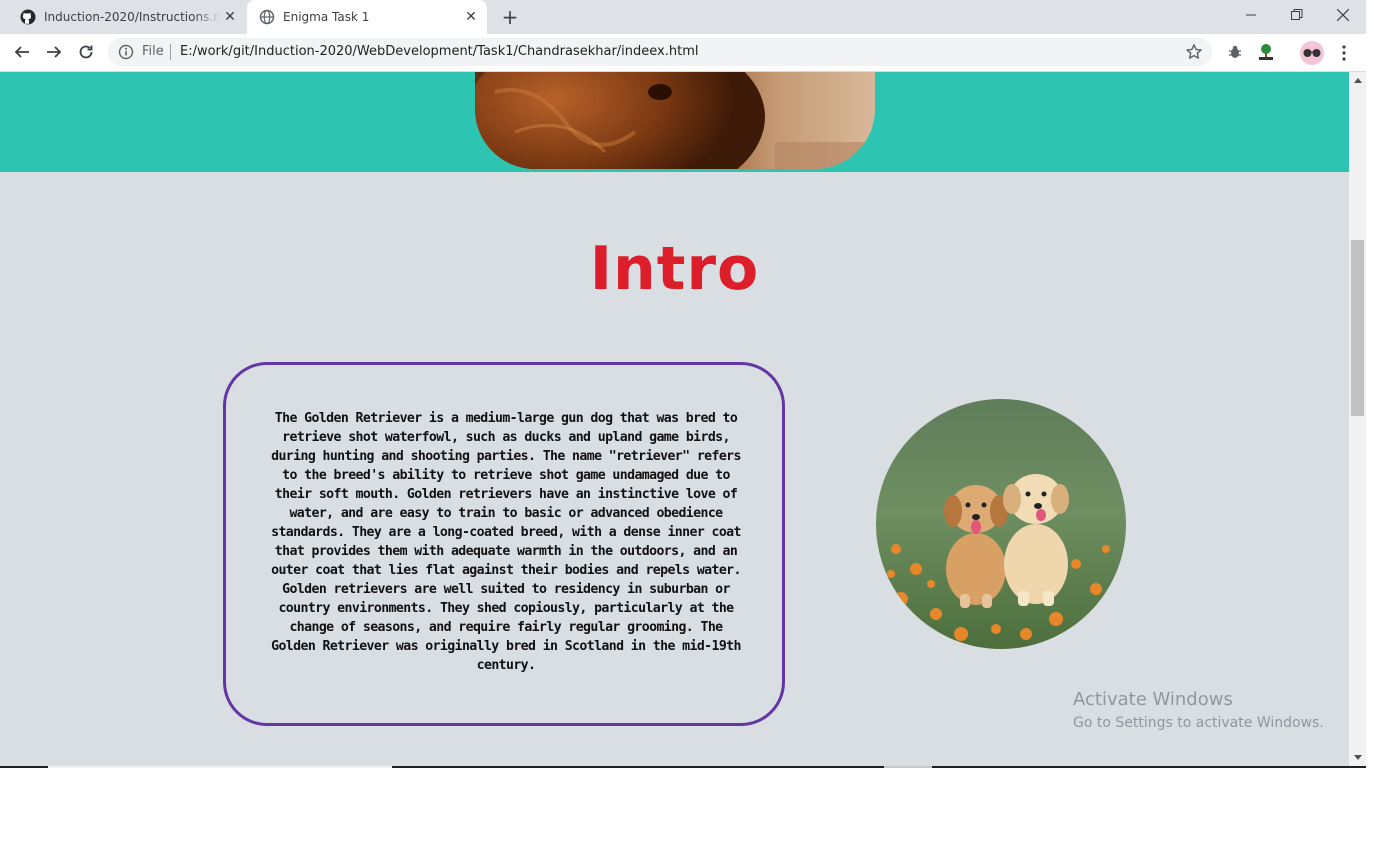 The width and height of the screenshot is (1382, 862). Describe the element at coordinates (1001, 524) in the screenshot. I see `puppies-image` at that location.